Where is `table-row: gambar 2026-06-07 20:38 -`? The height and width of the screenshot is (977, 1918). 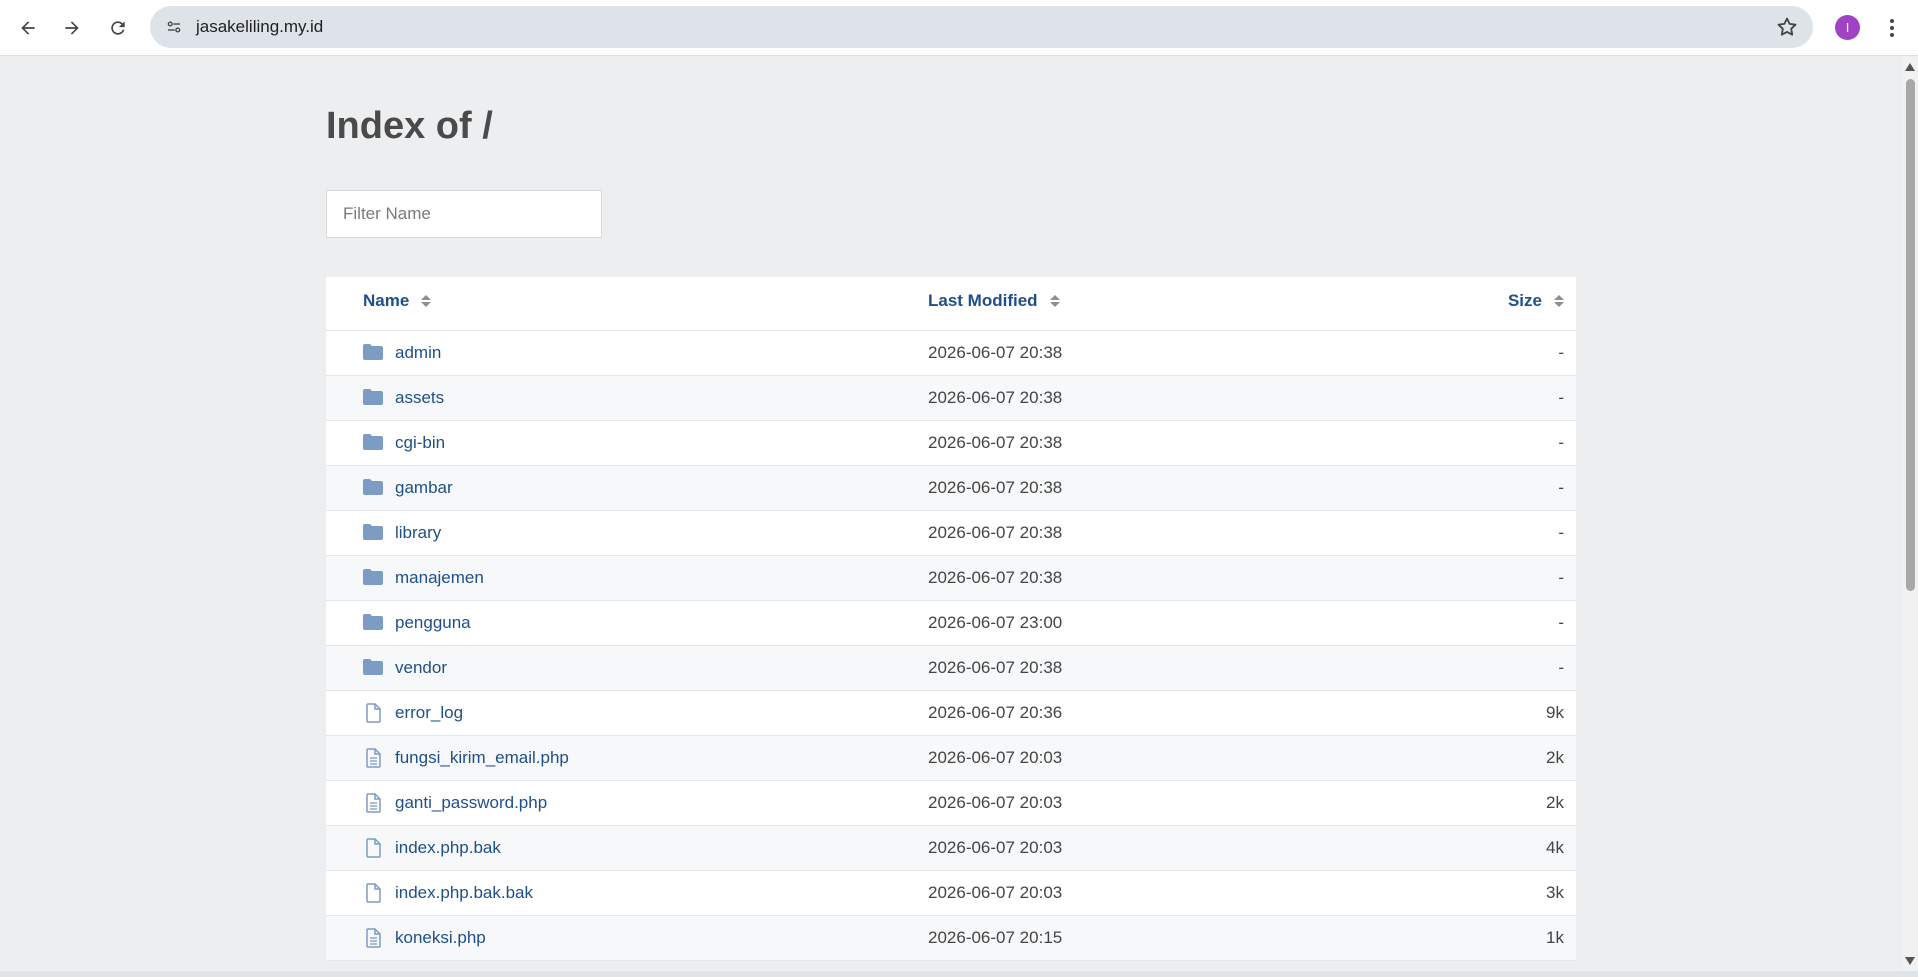 table-row: gambar 2026-06-07 20:38 - is located at coordinates (951, 488).